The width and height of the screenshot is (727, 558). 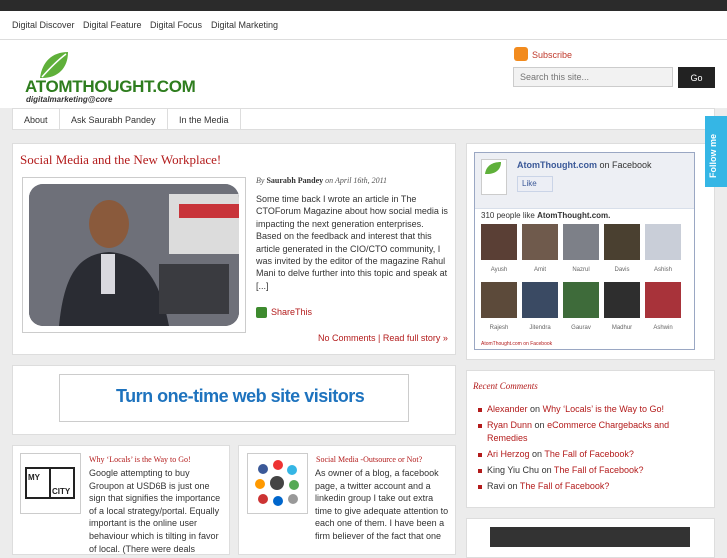 I want to click on speaker-photo, so click(x=134, y=255).